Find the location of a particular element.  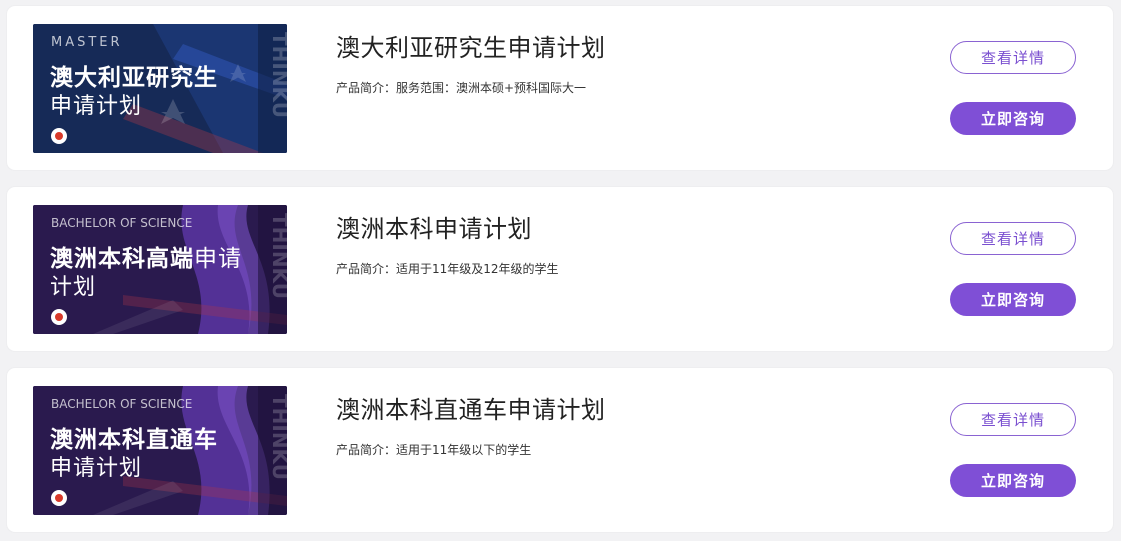

product-info: 澳大利亚研究生申请计划 产品简介：服务范围：澳洲本硕+预科国际大一 is located at coordinates (471, 62).